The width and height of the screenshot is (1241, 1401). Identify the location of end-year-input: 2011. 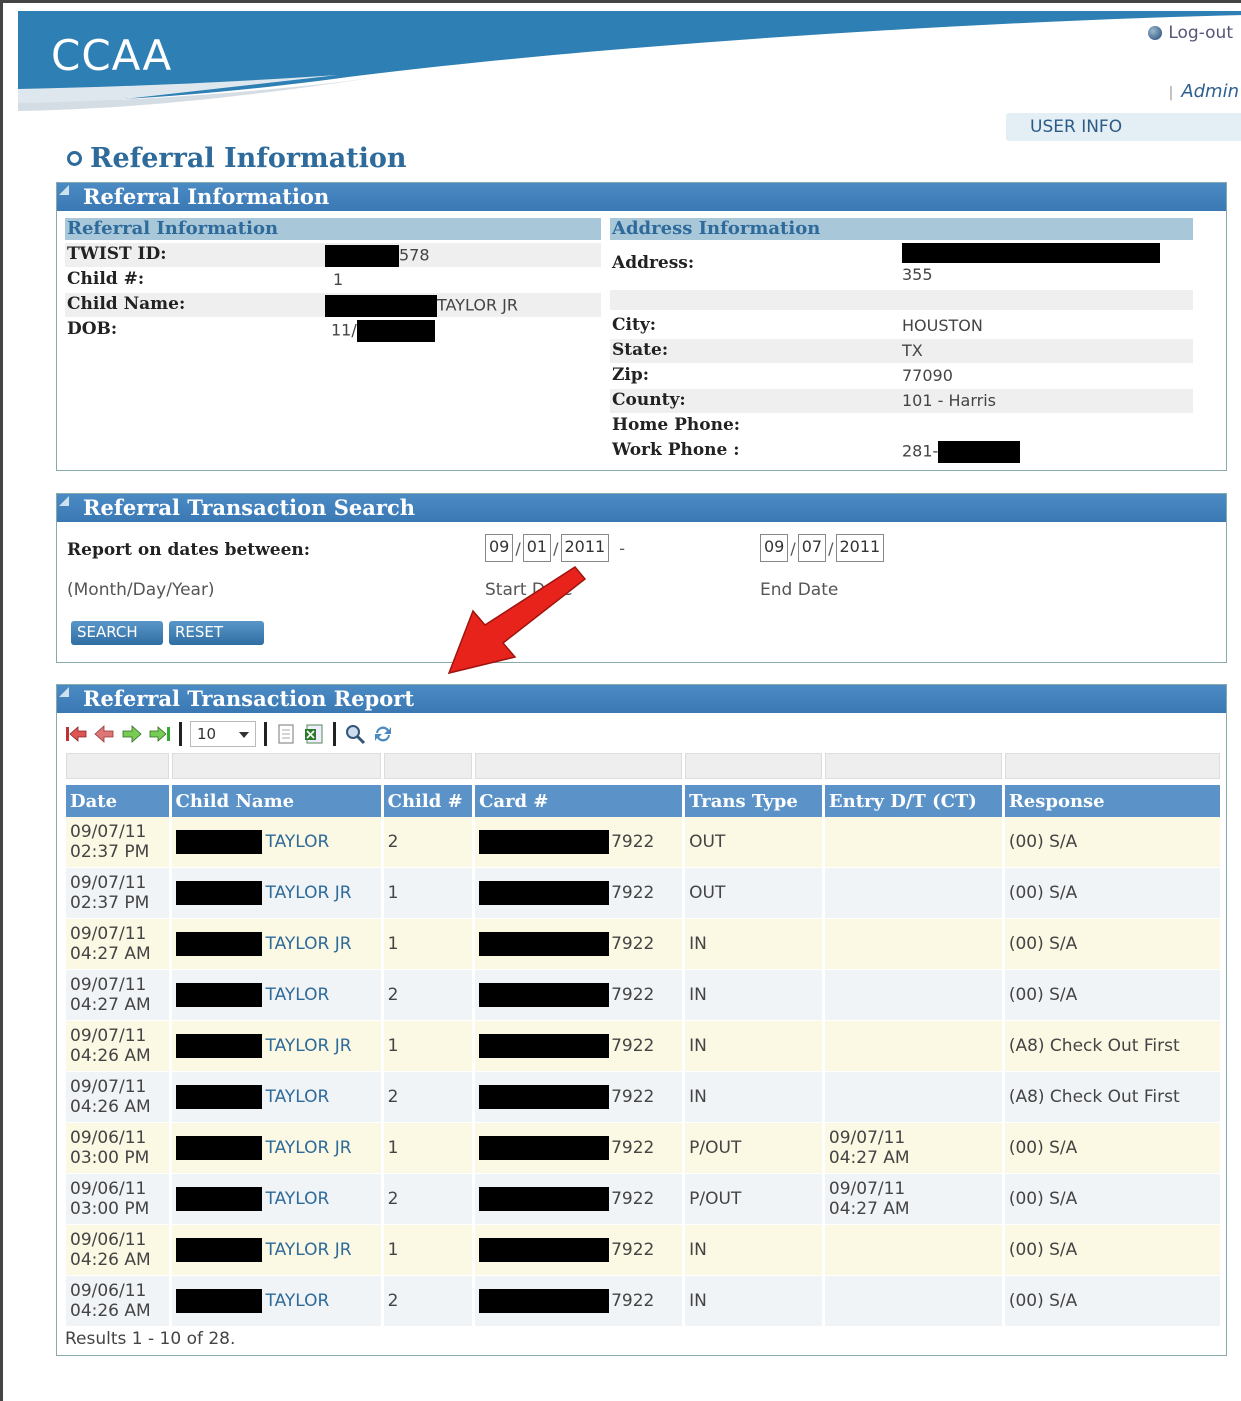
(860, 548).